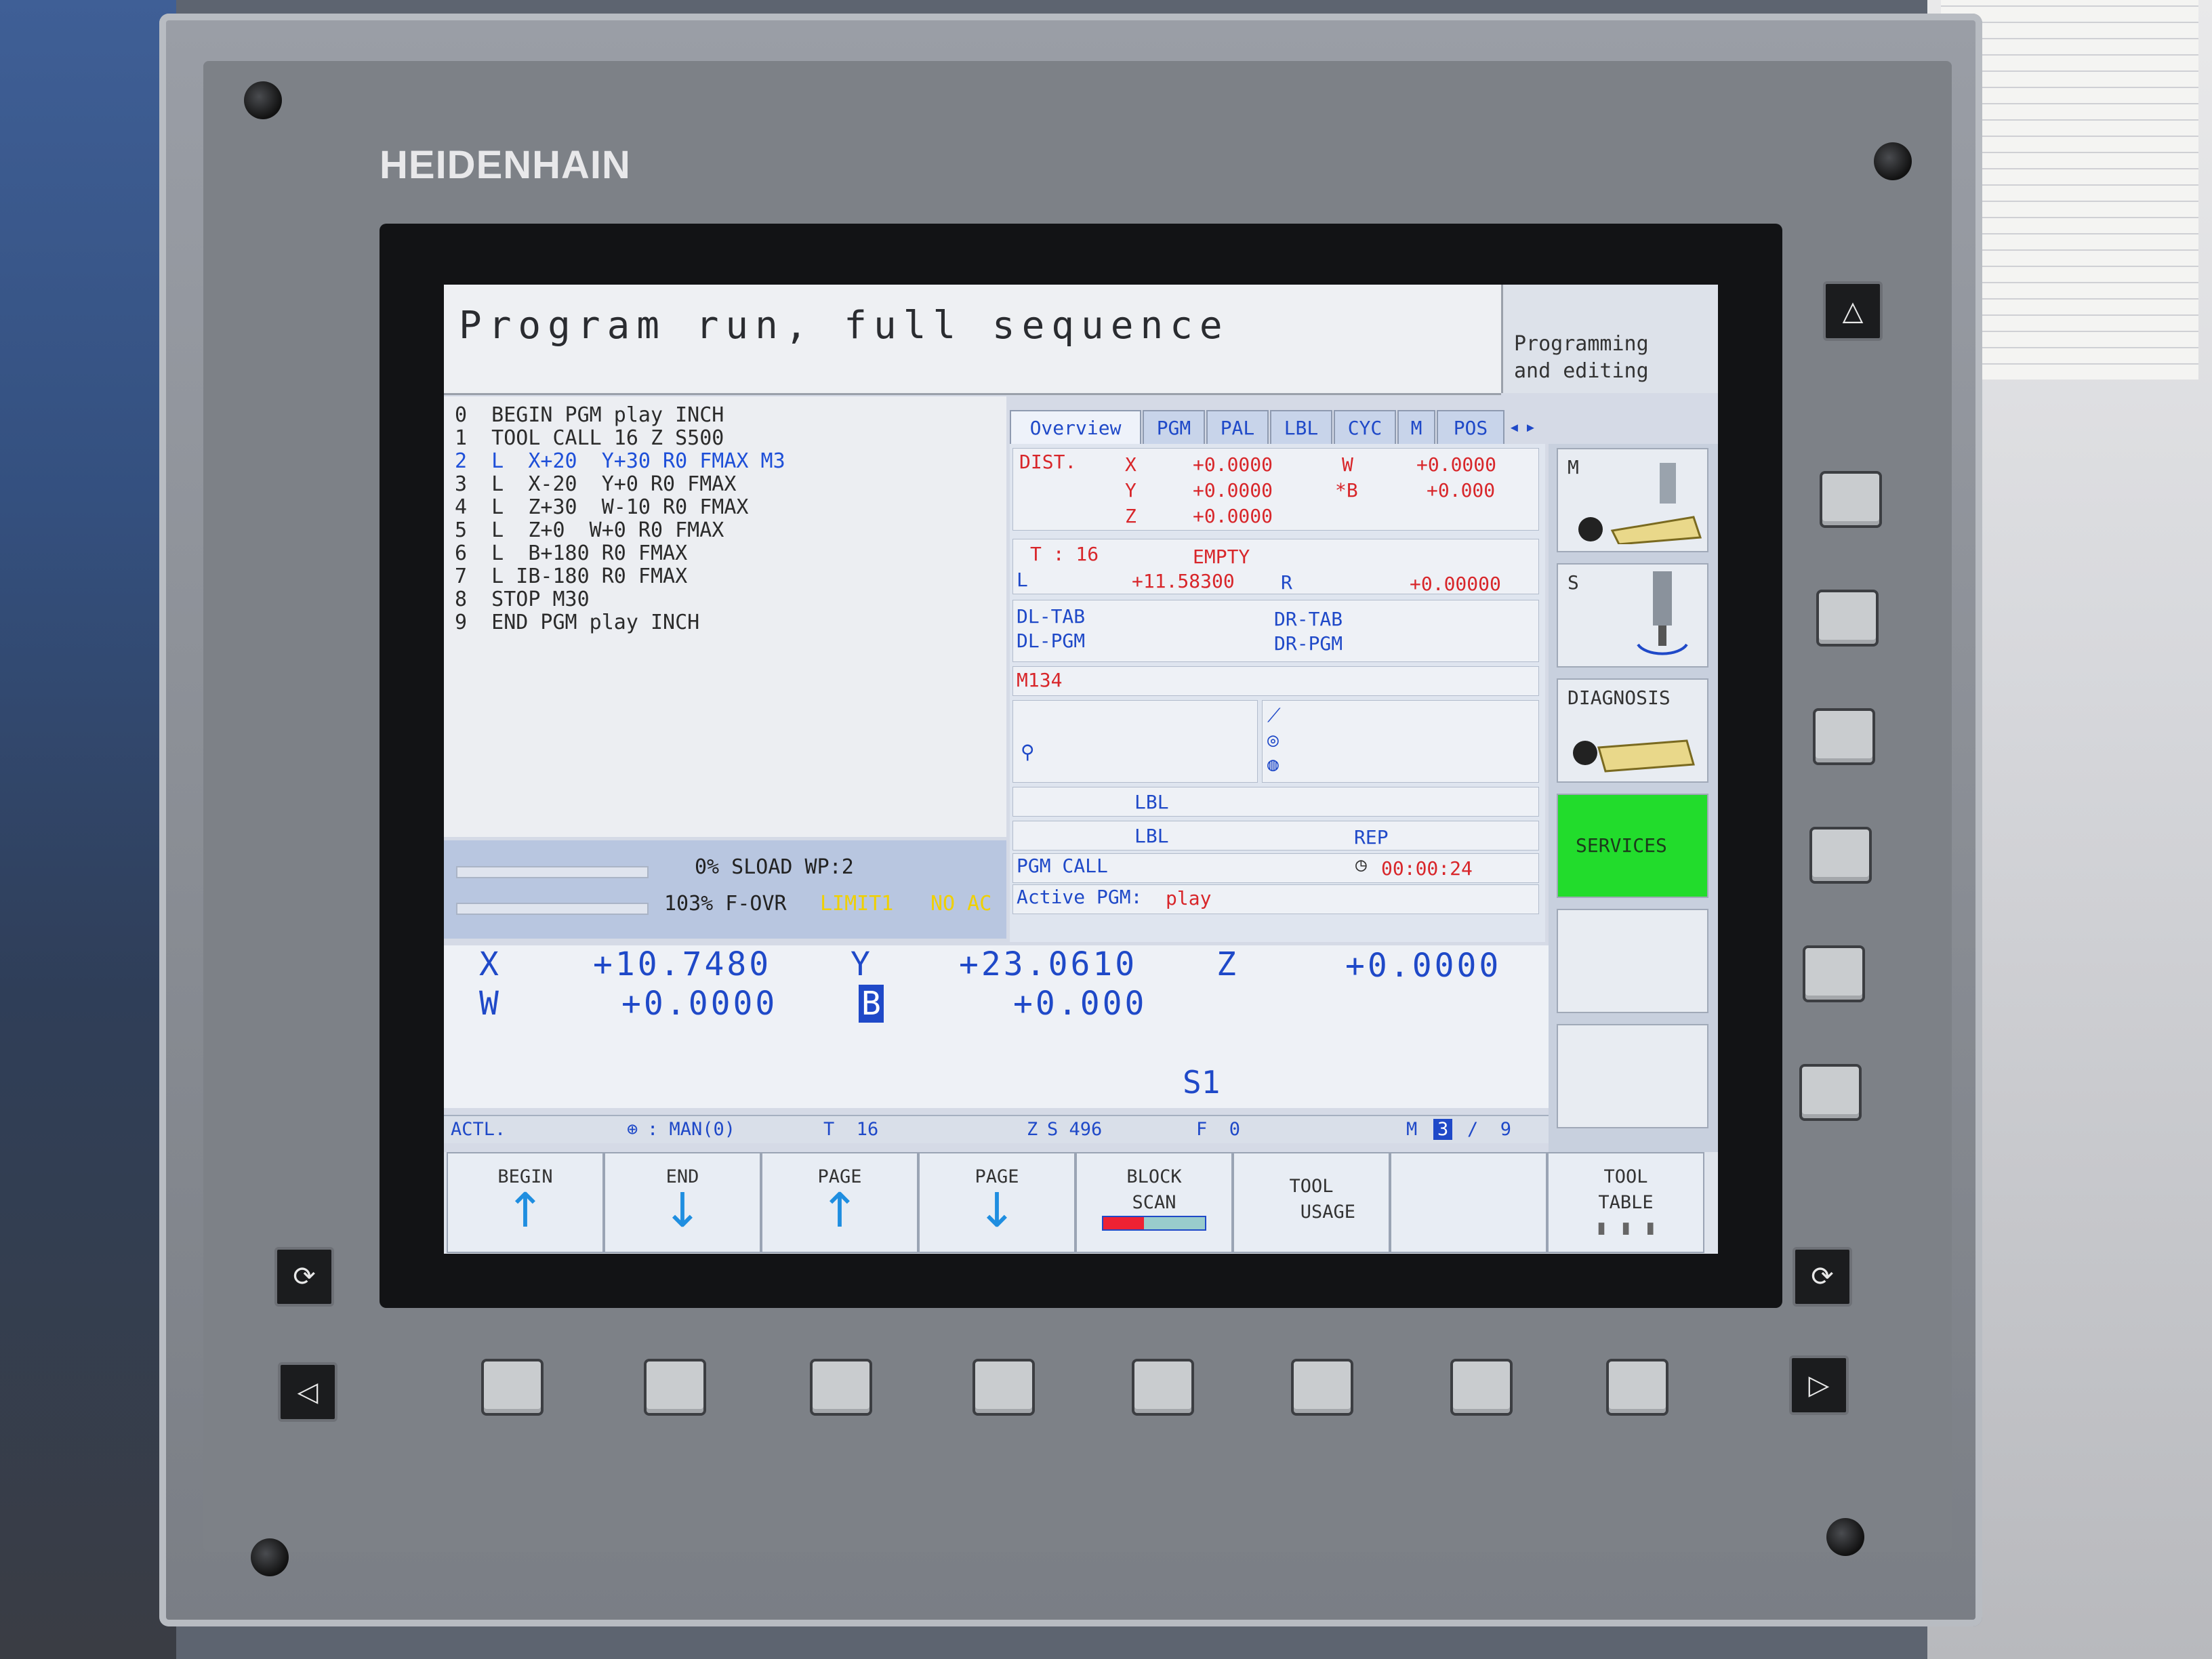  I want to click on program-line: 8 STOP M30, so click(522, 599).